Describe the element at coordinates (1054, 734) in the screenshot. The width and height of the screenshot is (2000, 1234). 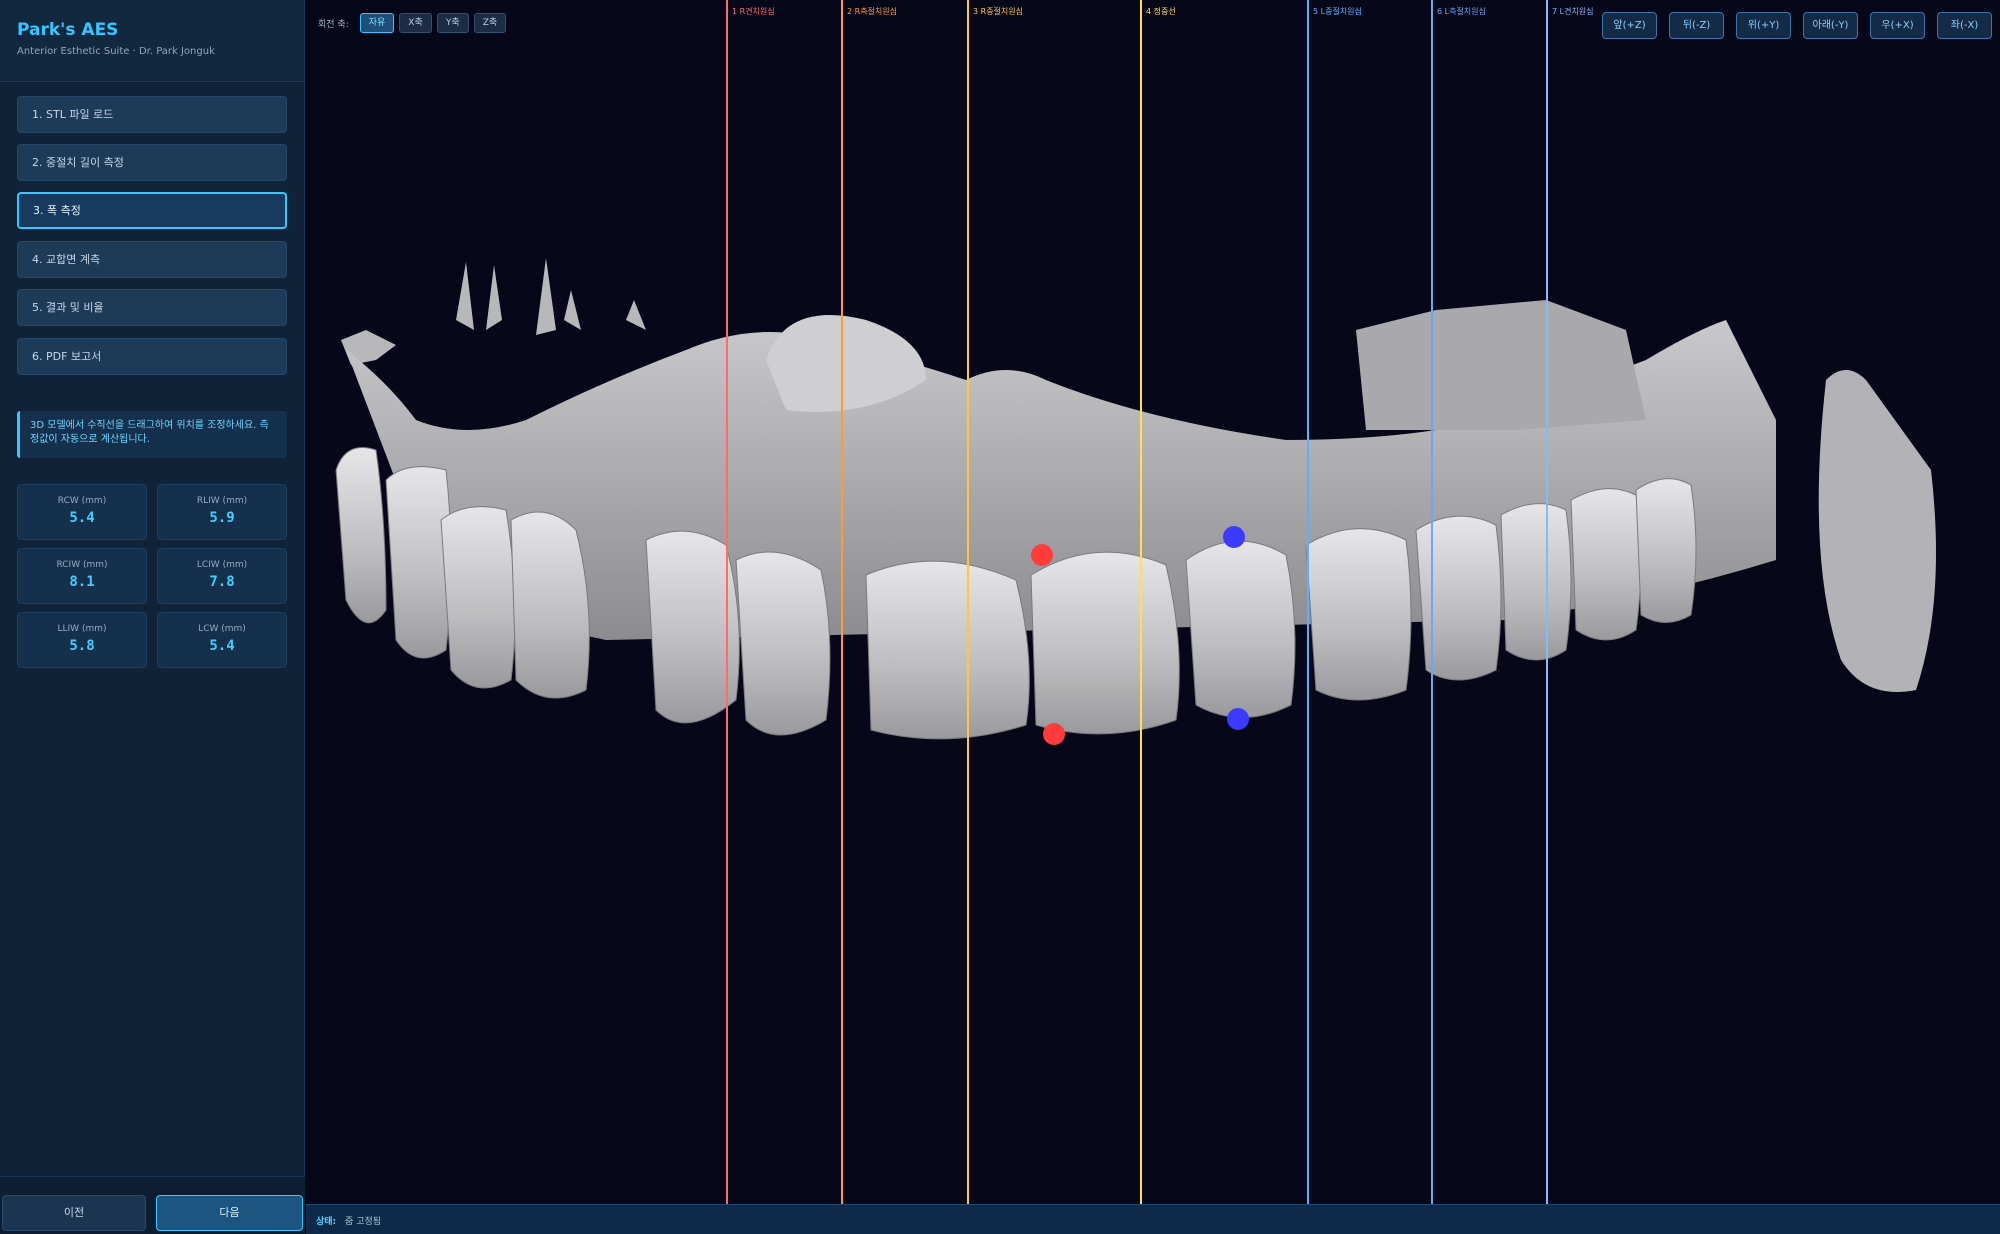
I see `point-r-central-bottom` at that location.